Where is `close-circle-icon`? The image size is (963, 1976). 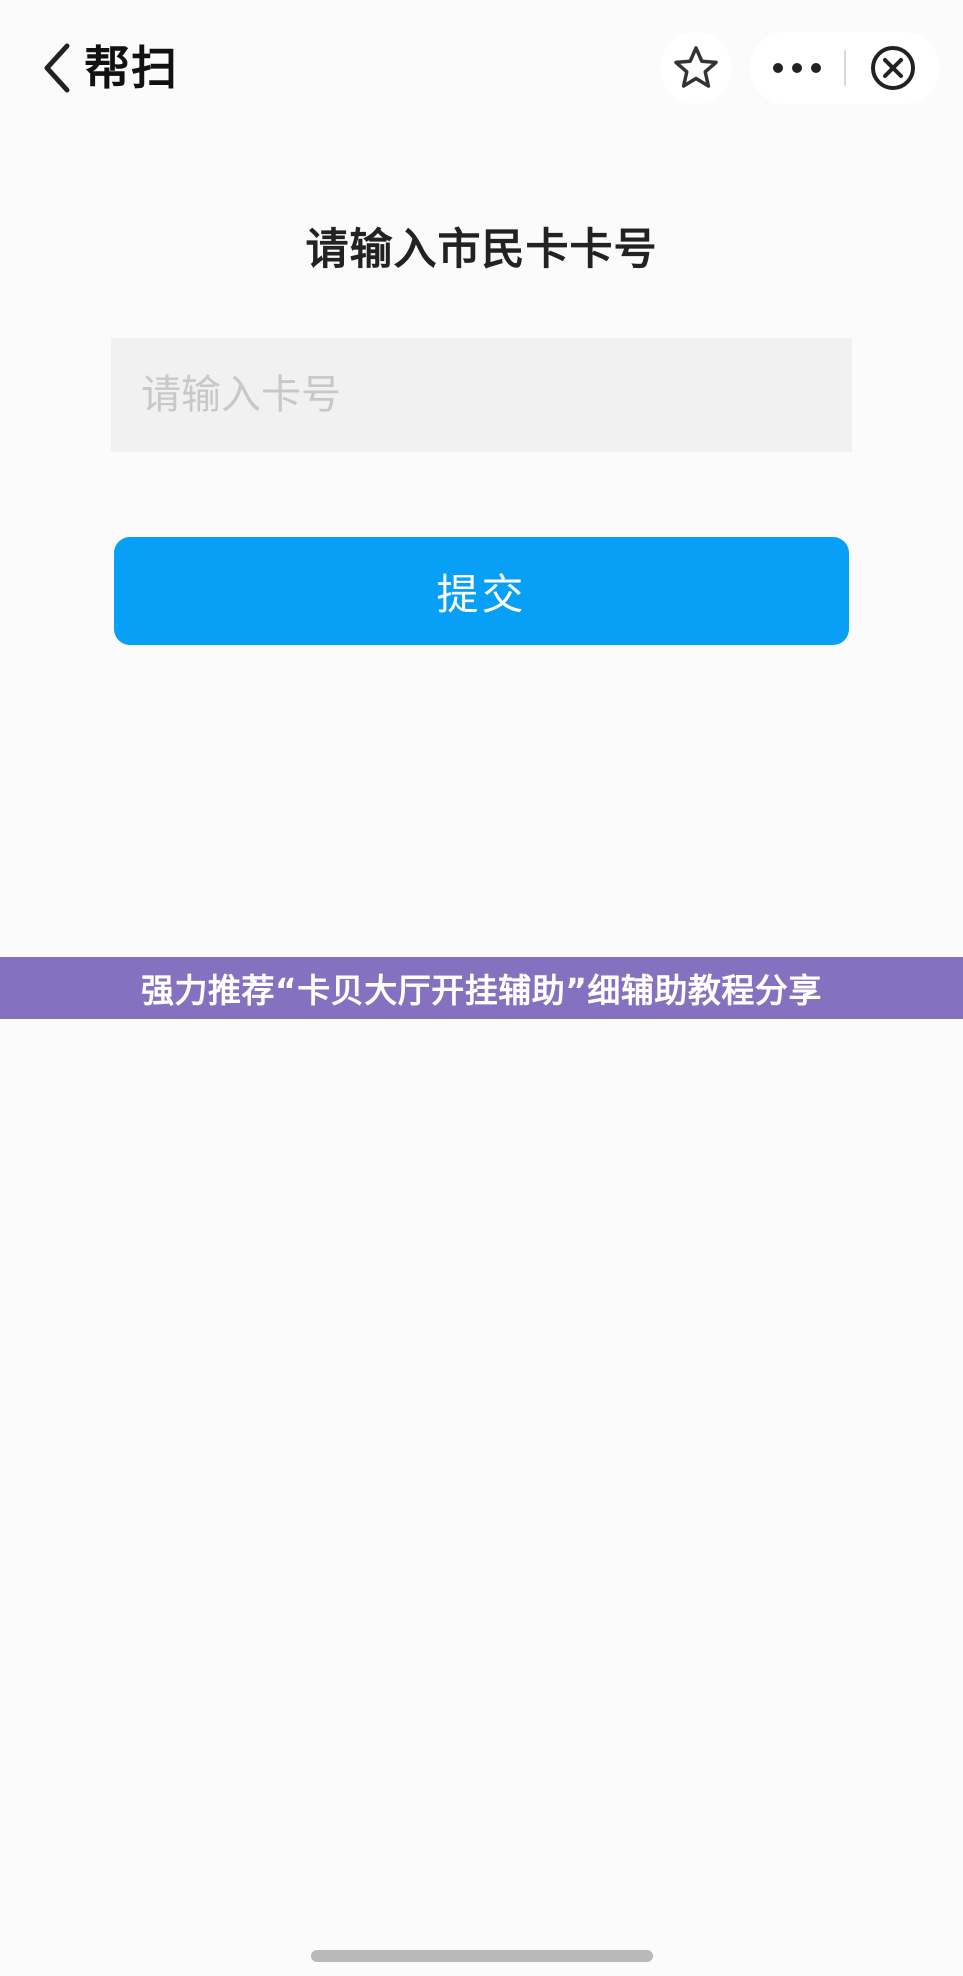 close-circle-icon is located at coordinates (893, 68).